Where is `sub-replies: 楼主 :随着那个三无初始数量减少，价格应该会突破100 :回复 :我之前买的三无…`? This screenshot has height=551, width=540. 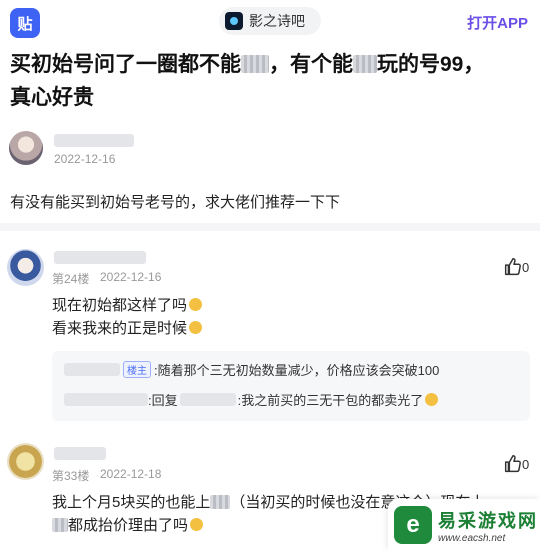 sub-replies: 楼主 :随着那个三无初始数量减少，价格应该会突破100 :回复 :我之前买的三无… is located at coordinates (291, 386).